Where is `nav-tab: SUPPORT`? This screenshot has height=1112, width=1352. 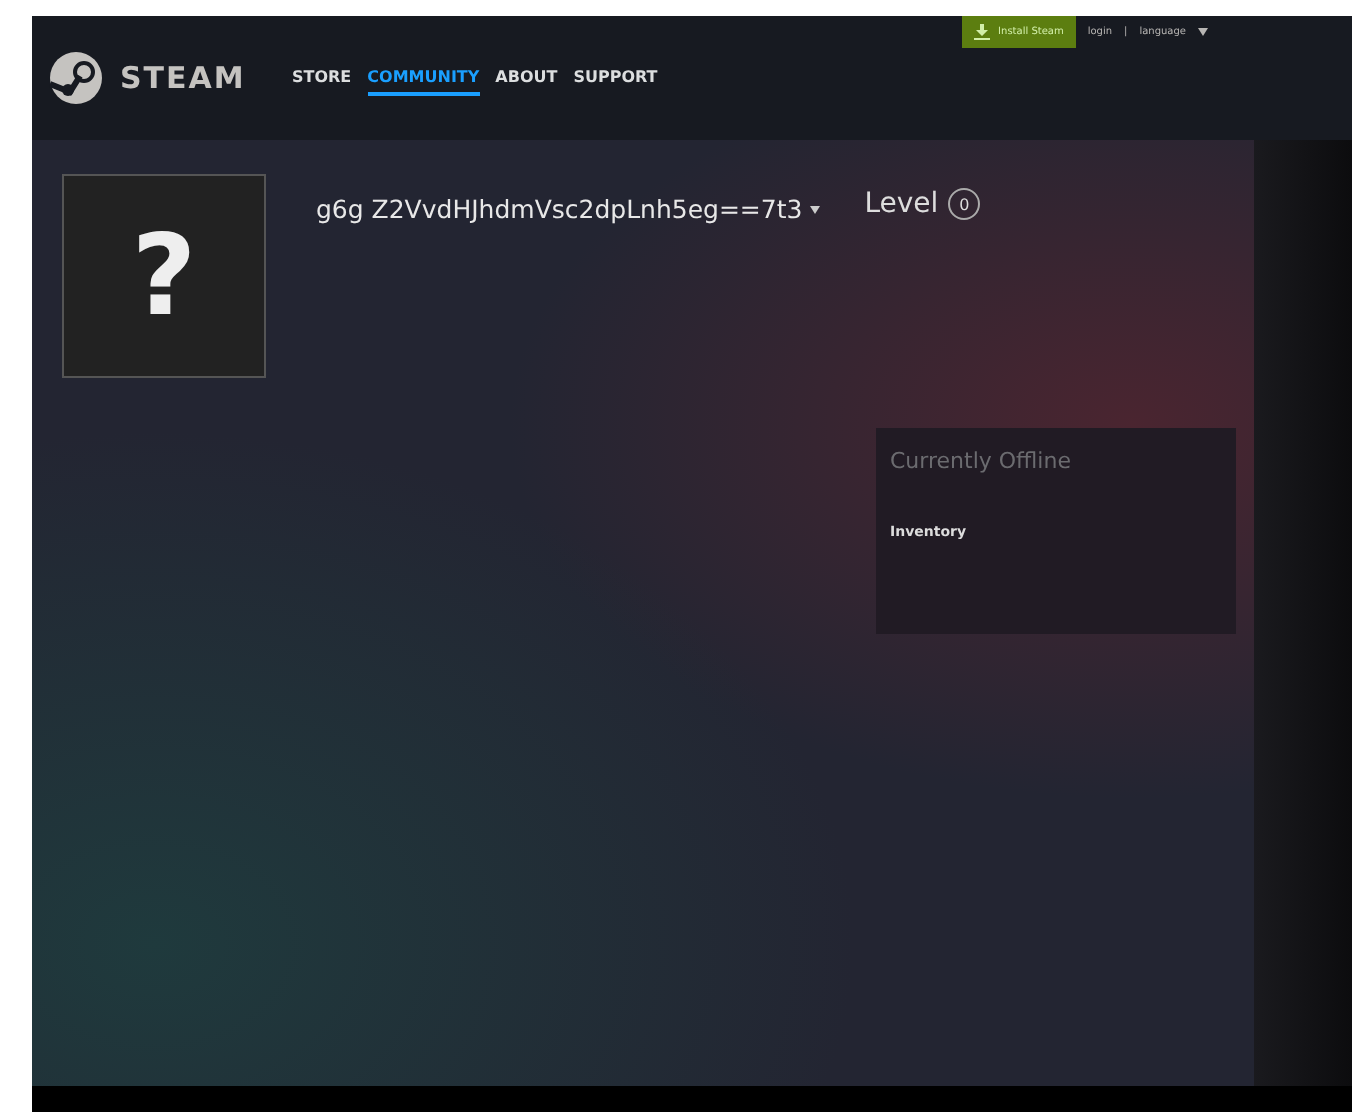 nav-tab: SUPPORT is located at coordinates (615, 78).